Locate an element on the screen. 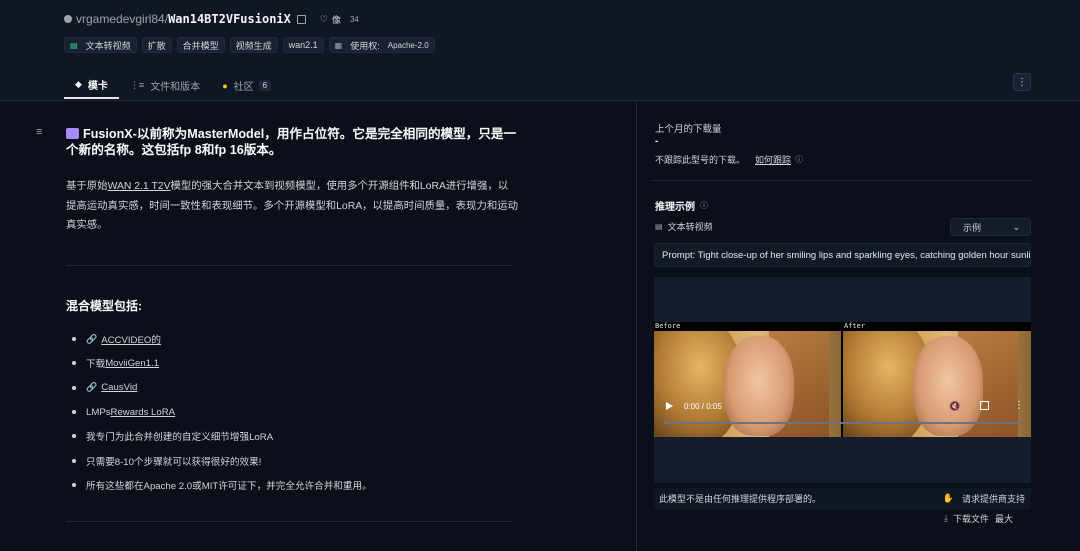 The image size is (1080, 551). video-controls: 0:00 / 0:05 🔇 ⋮ is located at coordinates (842, 416).